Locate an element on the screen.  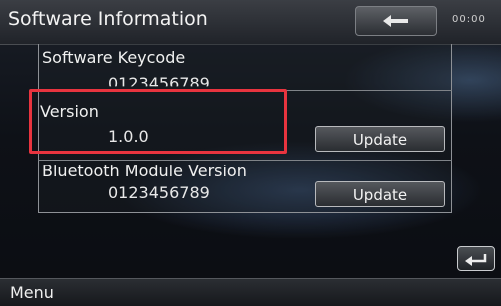
page-title: Software Information is located at coordinates (108, 19).